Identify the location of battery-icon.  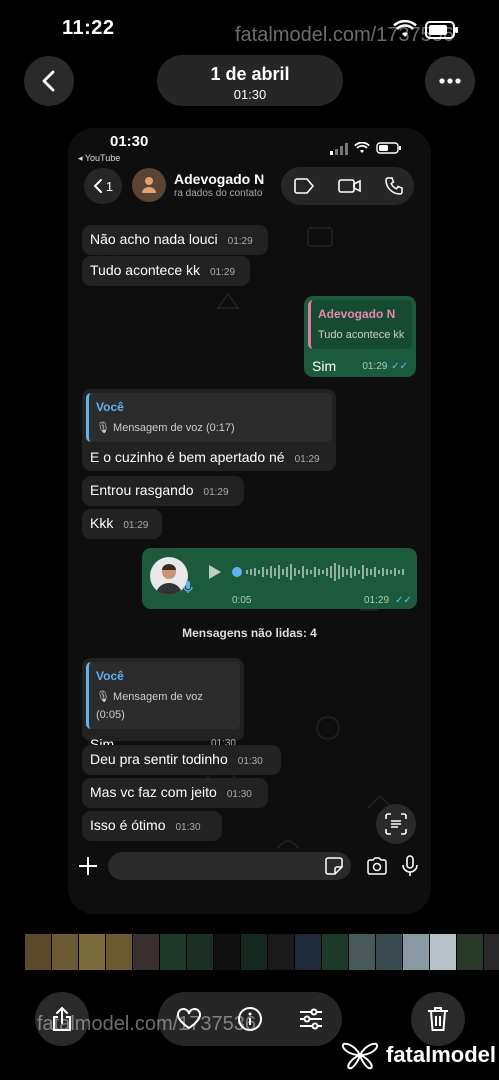
(442, 32).